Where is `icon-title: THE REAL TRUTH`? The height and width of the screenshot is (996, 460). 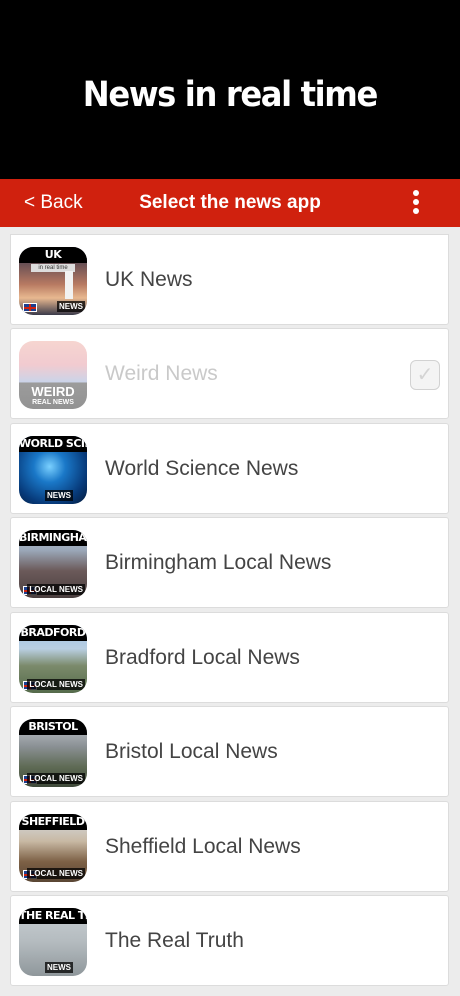
icon-title: THE REAL TRUTH is located at coordinates (53, 916).